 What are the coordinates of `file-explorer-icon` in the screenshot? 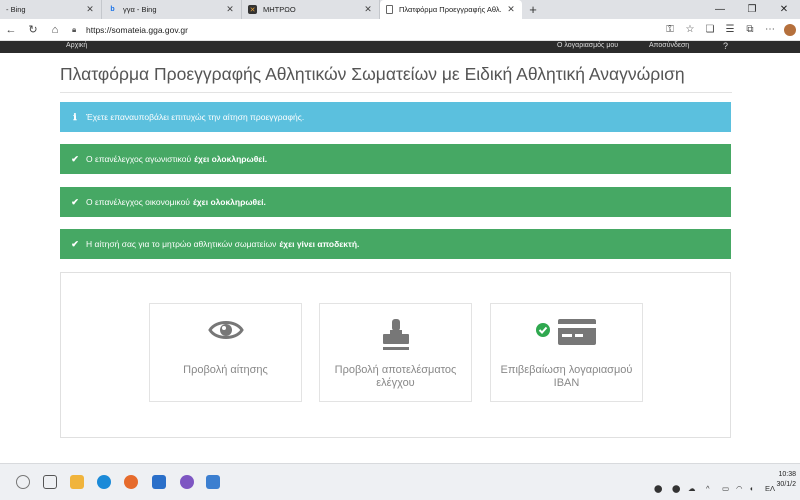 It's located at (77, 482).